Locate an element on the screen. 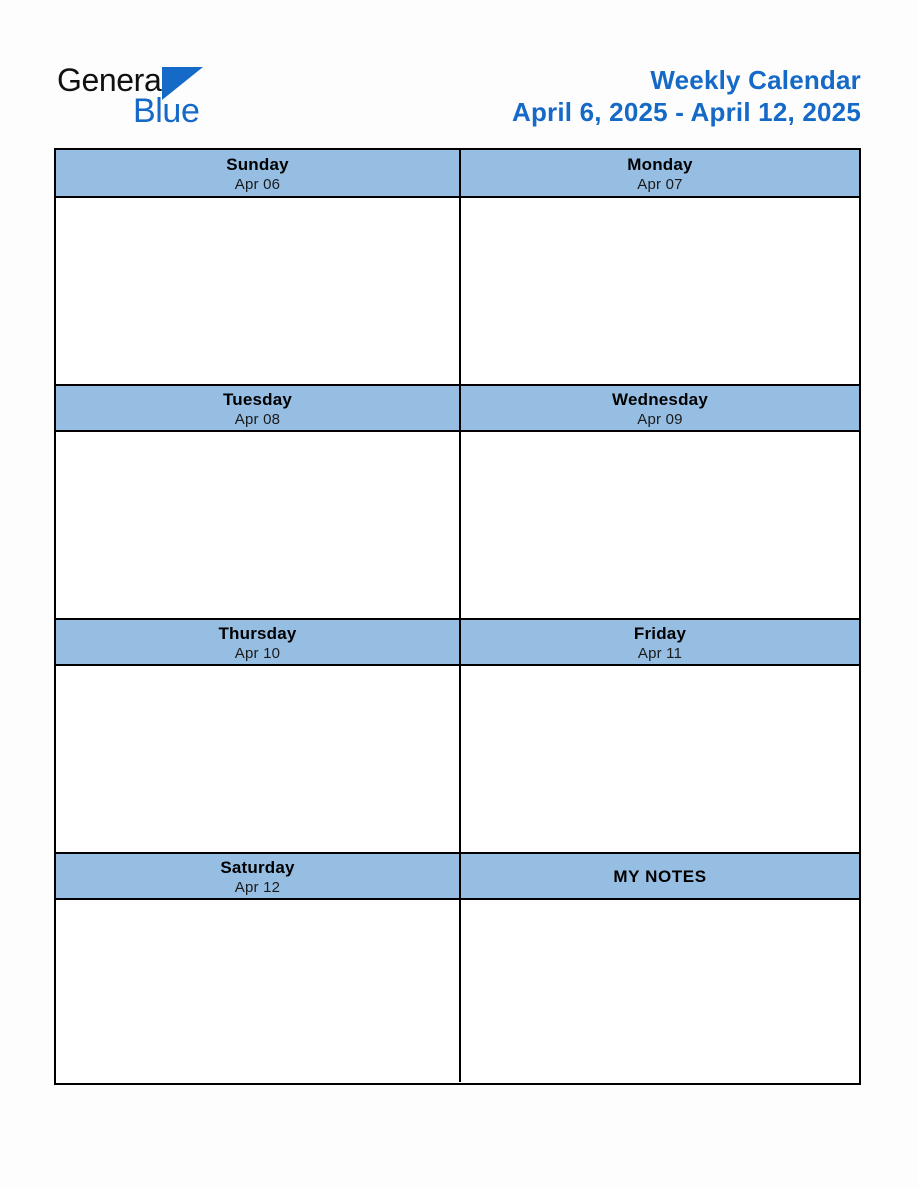 The image size is (918, 1188). day-date-label: Apr 07 is located at coordinates (660, 184).